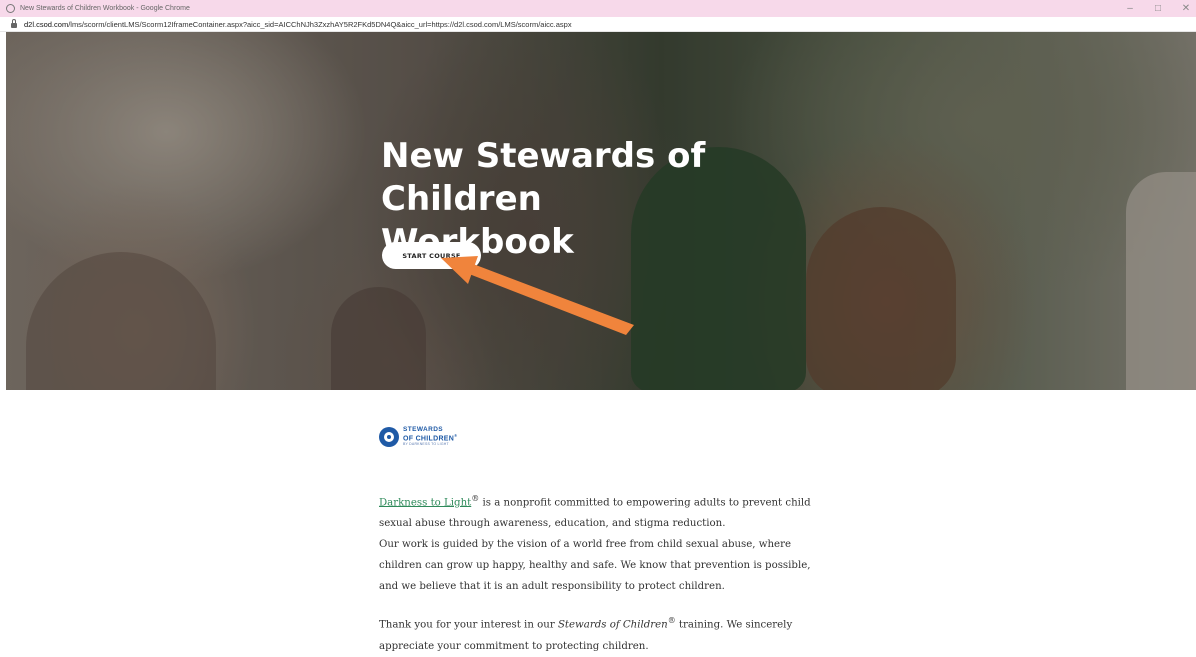 The image size is (1196, 657). I want to click on minimize-button: –, so click(1130, 8).